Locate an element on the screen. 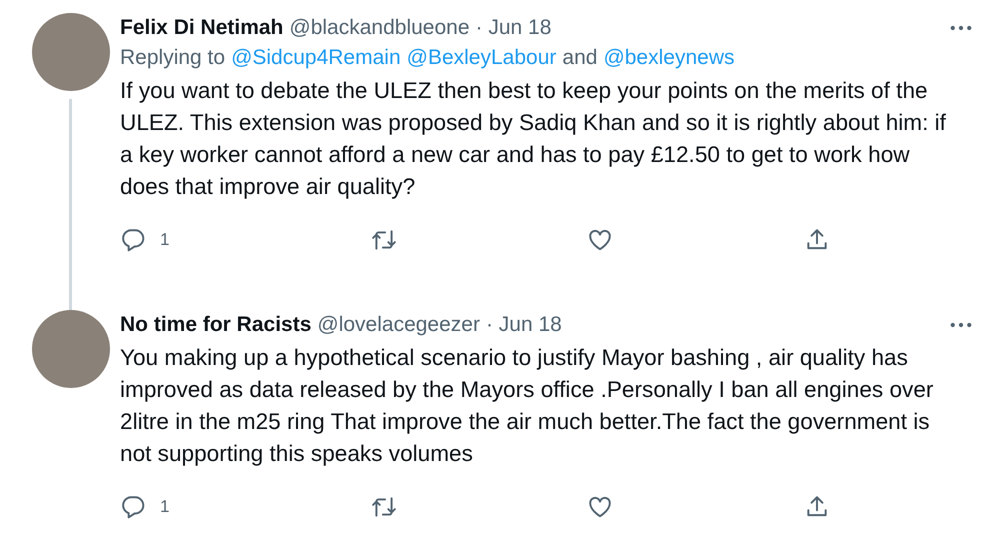 This screenshot has width=1000, height=540. display-name: Felix Di Netimah is located at coordinates (202, 28).